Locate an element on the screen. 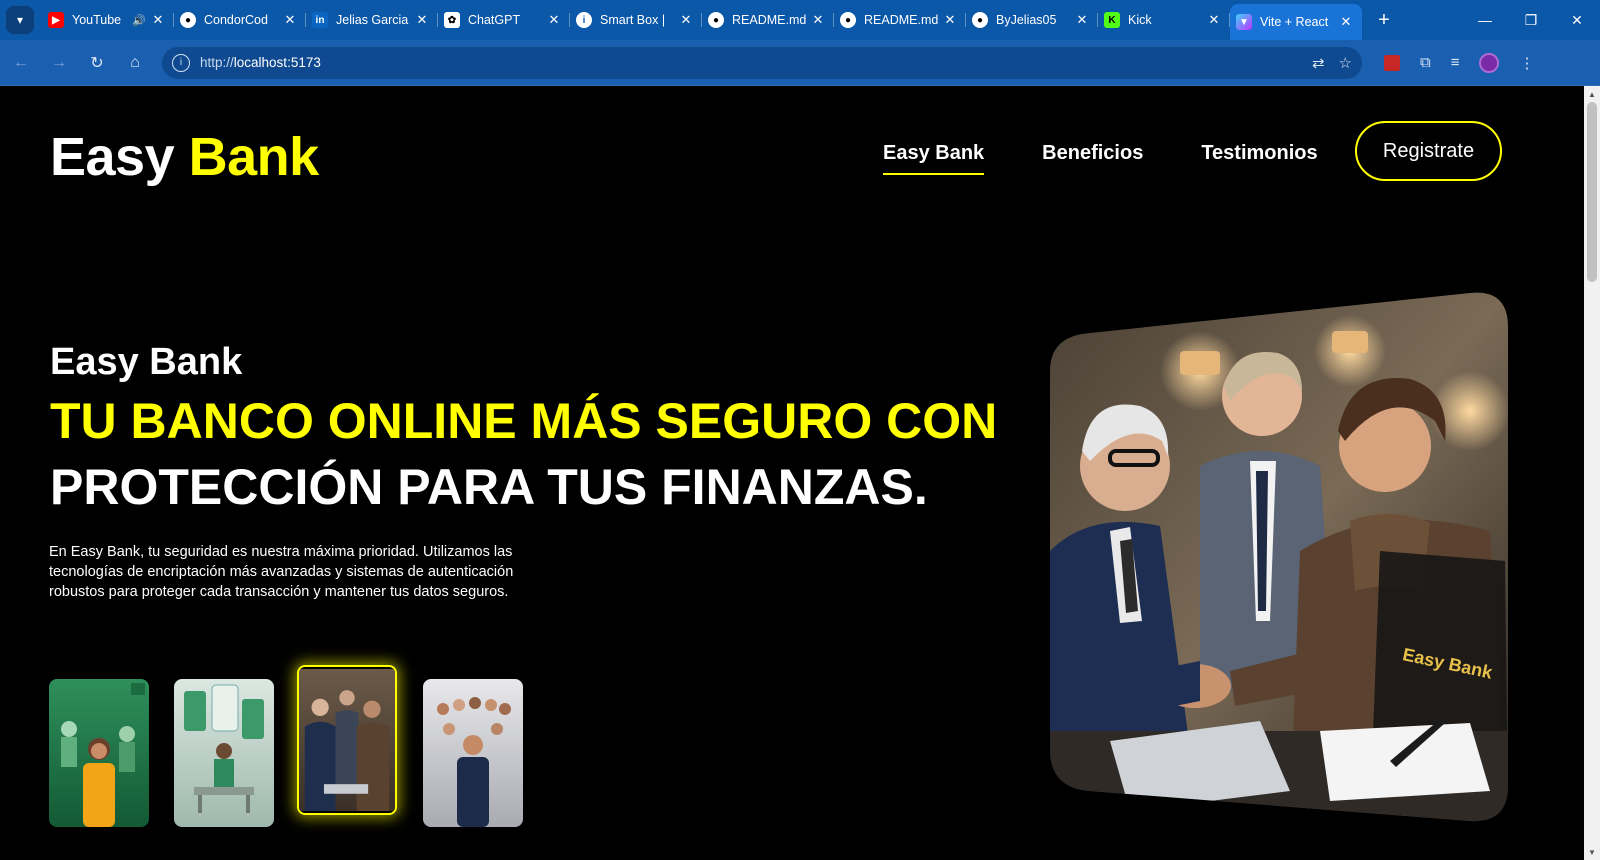 The width and height of the screenshot is (1600, 860). hero-headline-line2: PROTECCIÓN PARA TUS FINANZAS. is located at coordinates (489, 487).